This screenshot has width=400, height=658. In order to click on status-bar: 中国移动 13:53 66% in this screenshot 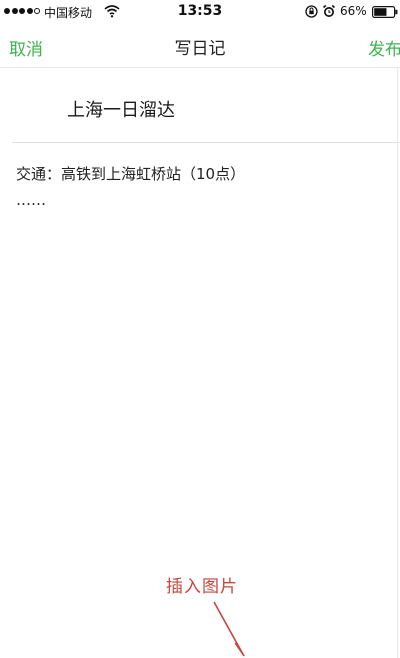, I will do `click(200, 12)`.